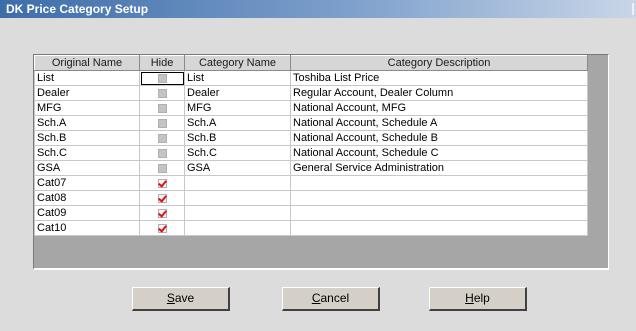  I want to click on category-description-cell: National Account, Schedule C, so click(439, 153).